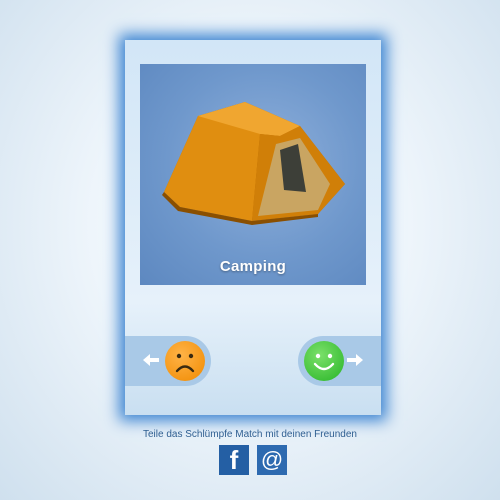 Image resolution: width=500 pixels, height=500 pixels. Describe the element at coordinates (324, 361) in the screenshot. I see `happy-face-icon` at that location.